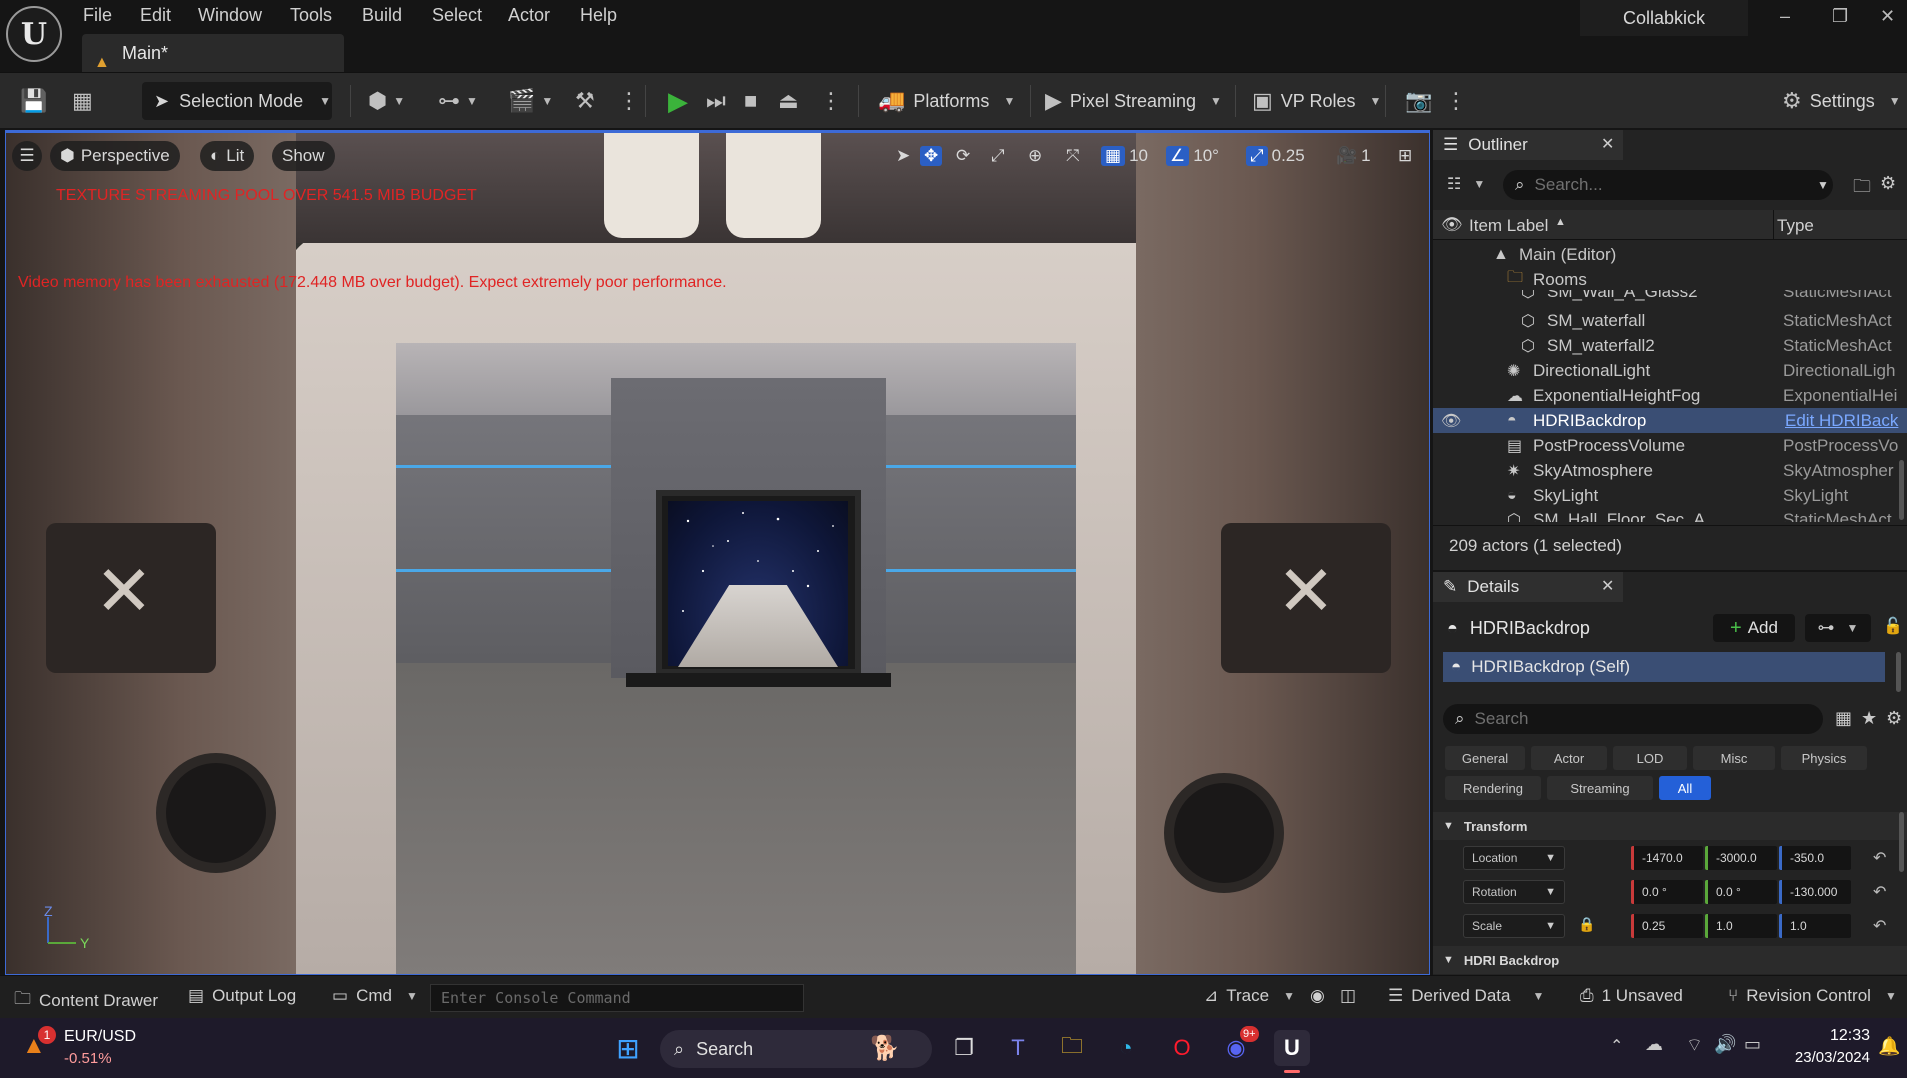 The width and height of the screenshot is (1907, 1078). What do you see at coordinates (1133, 101) in the screenshot?
I see `pixel-streaming-dropdown: ▶ Pixel Streaming ▼` at bounding box center [1133, 101].